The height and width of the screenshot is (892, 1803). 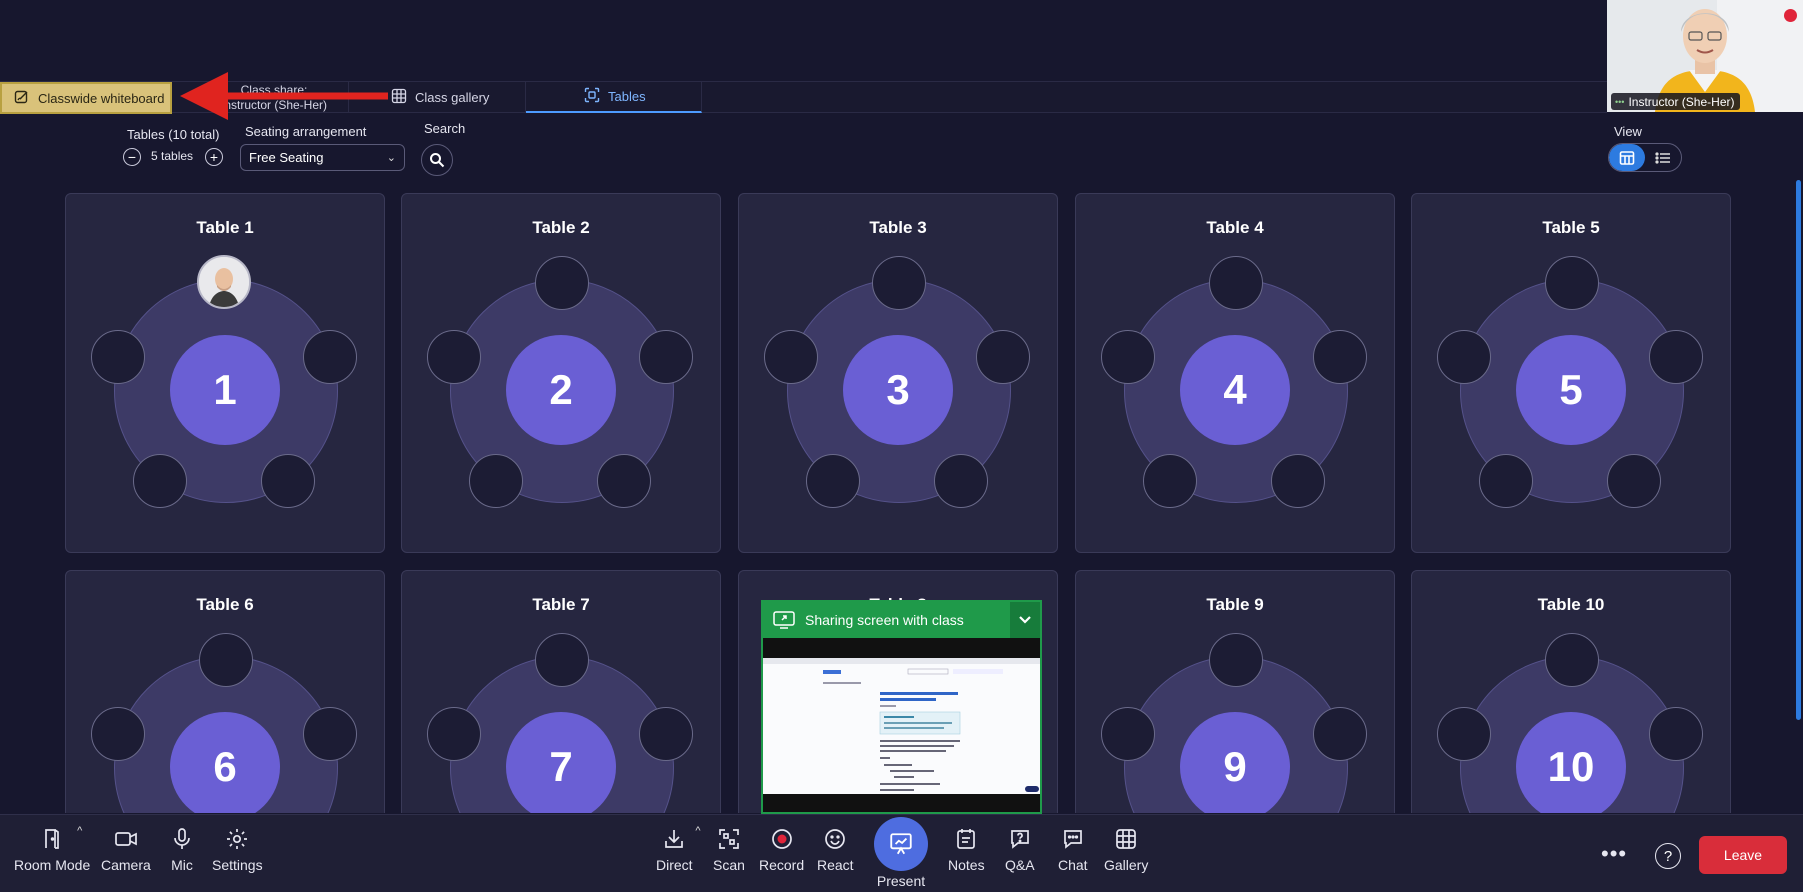 I want to click on room-mode-label: Room Mode, so click(x=52, y=865).